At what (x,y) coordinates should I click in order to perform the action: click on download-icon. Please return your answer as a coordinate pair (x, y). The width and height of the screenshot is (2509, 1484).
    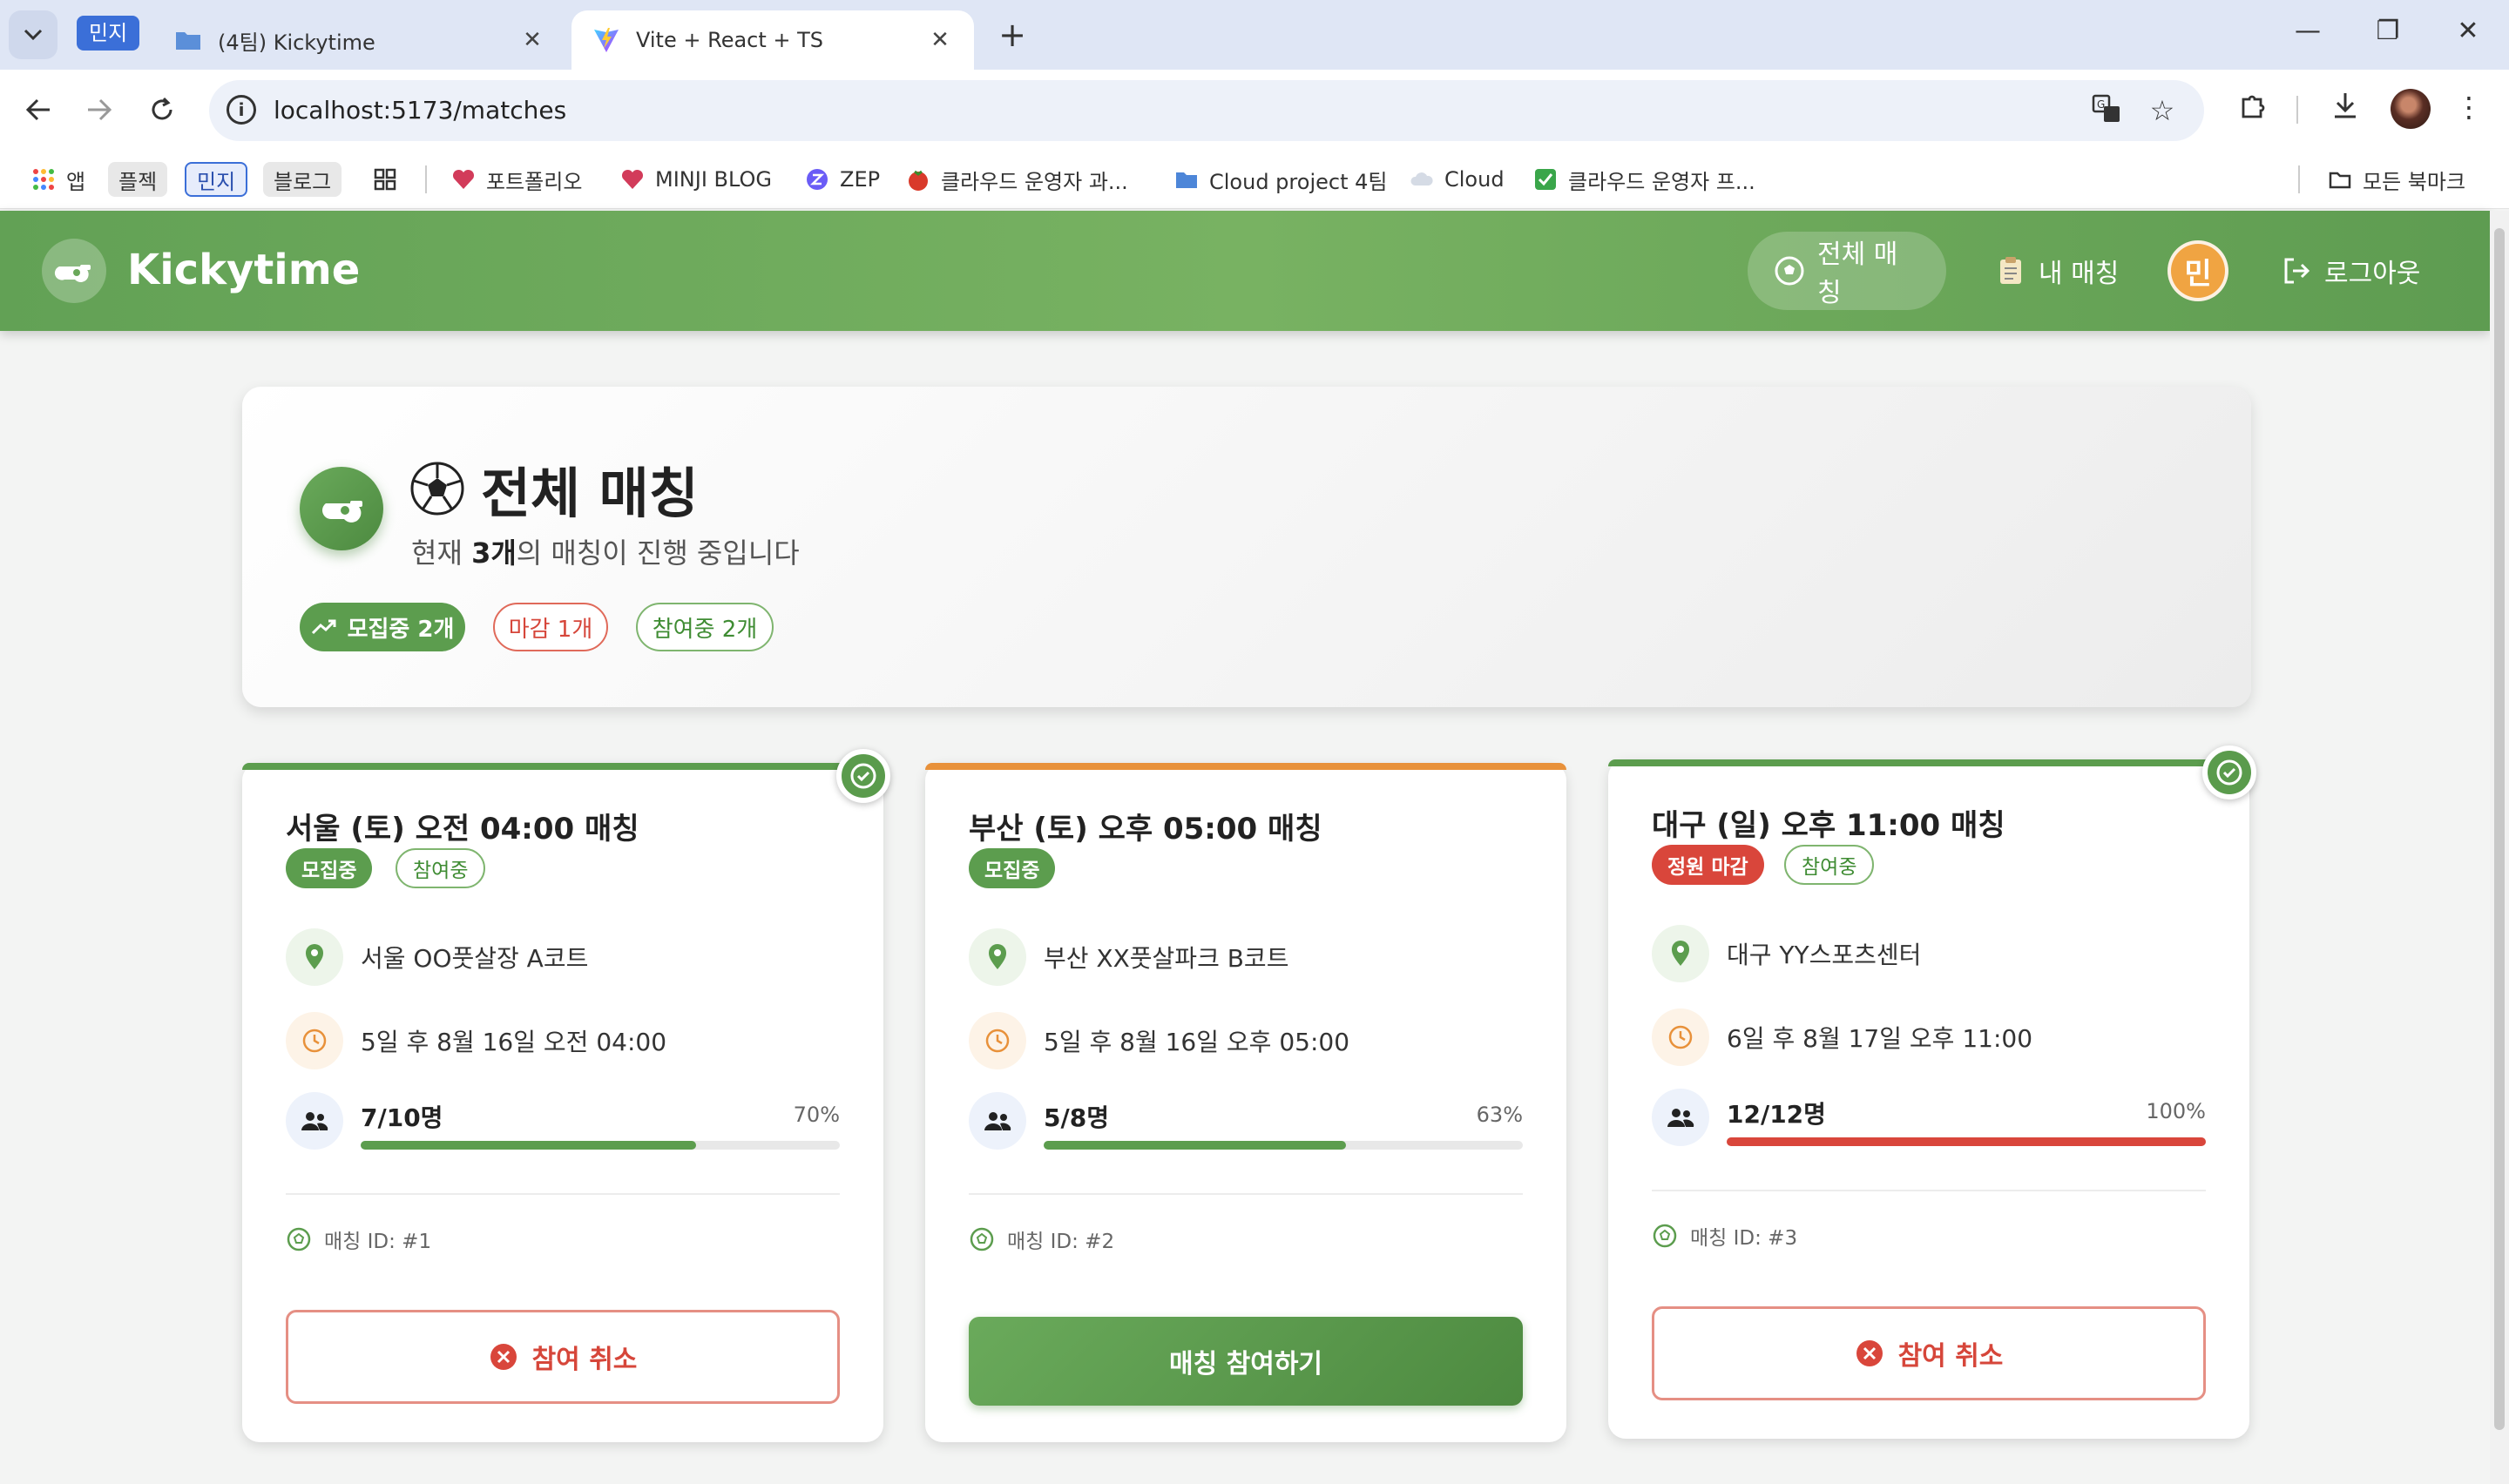
    Looking at the image, I should click on (2345, 109).